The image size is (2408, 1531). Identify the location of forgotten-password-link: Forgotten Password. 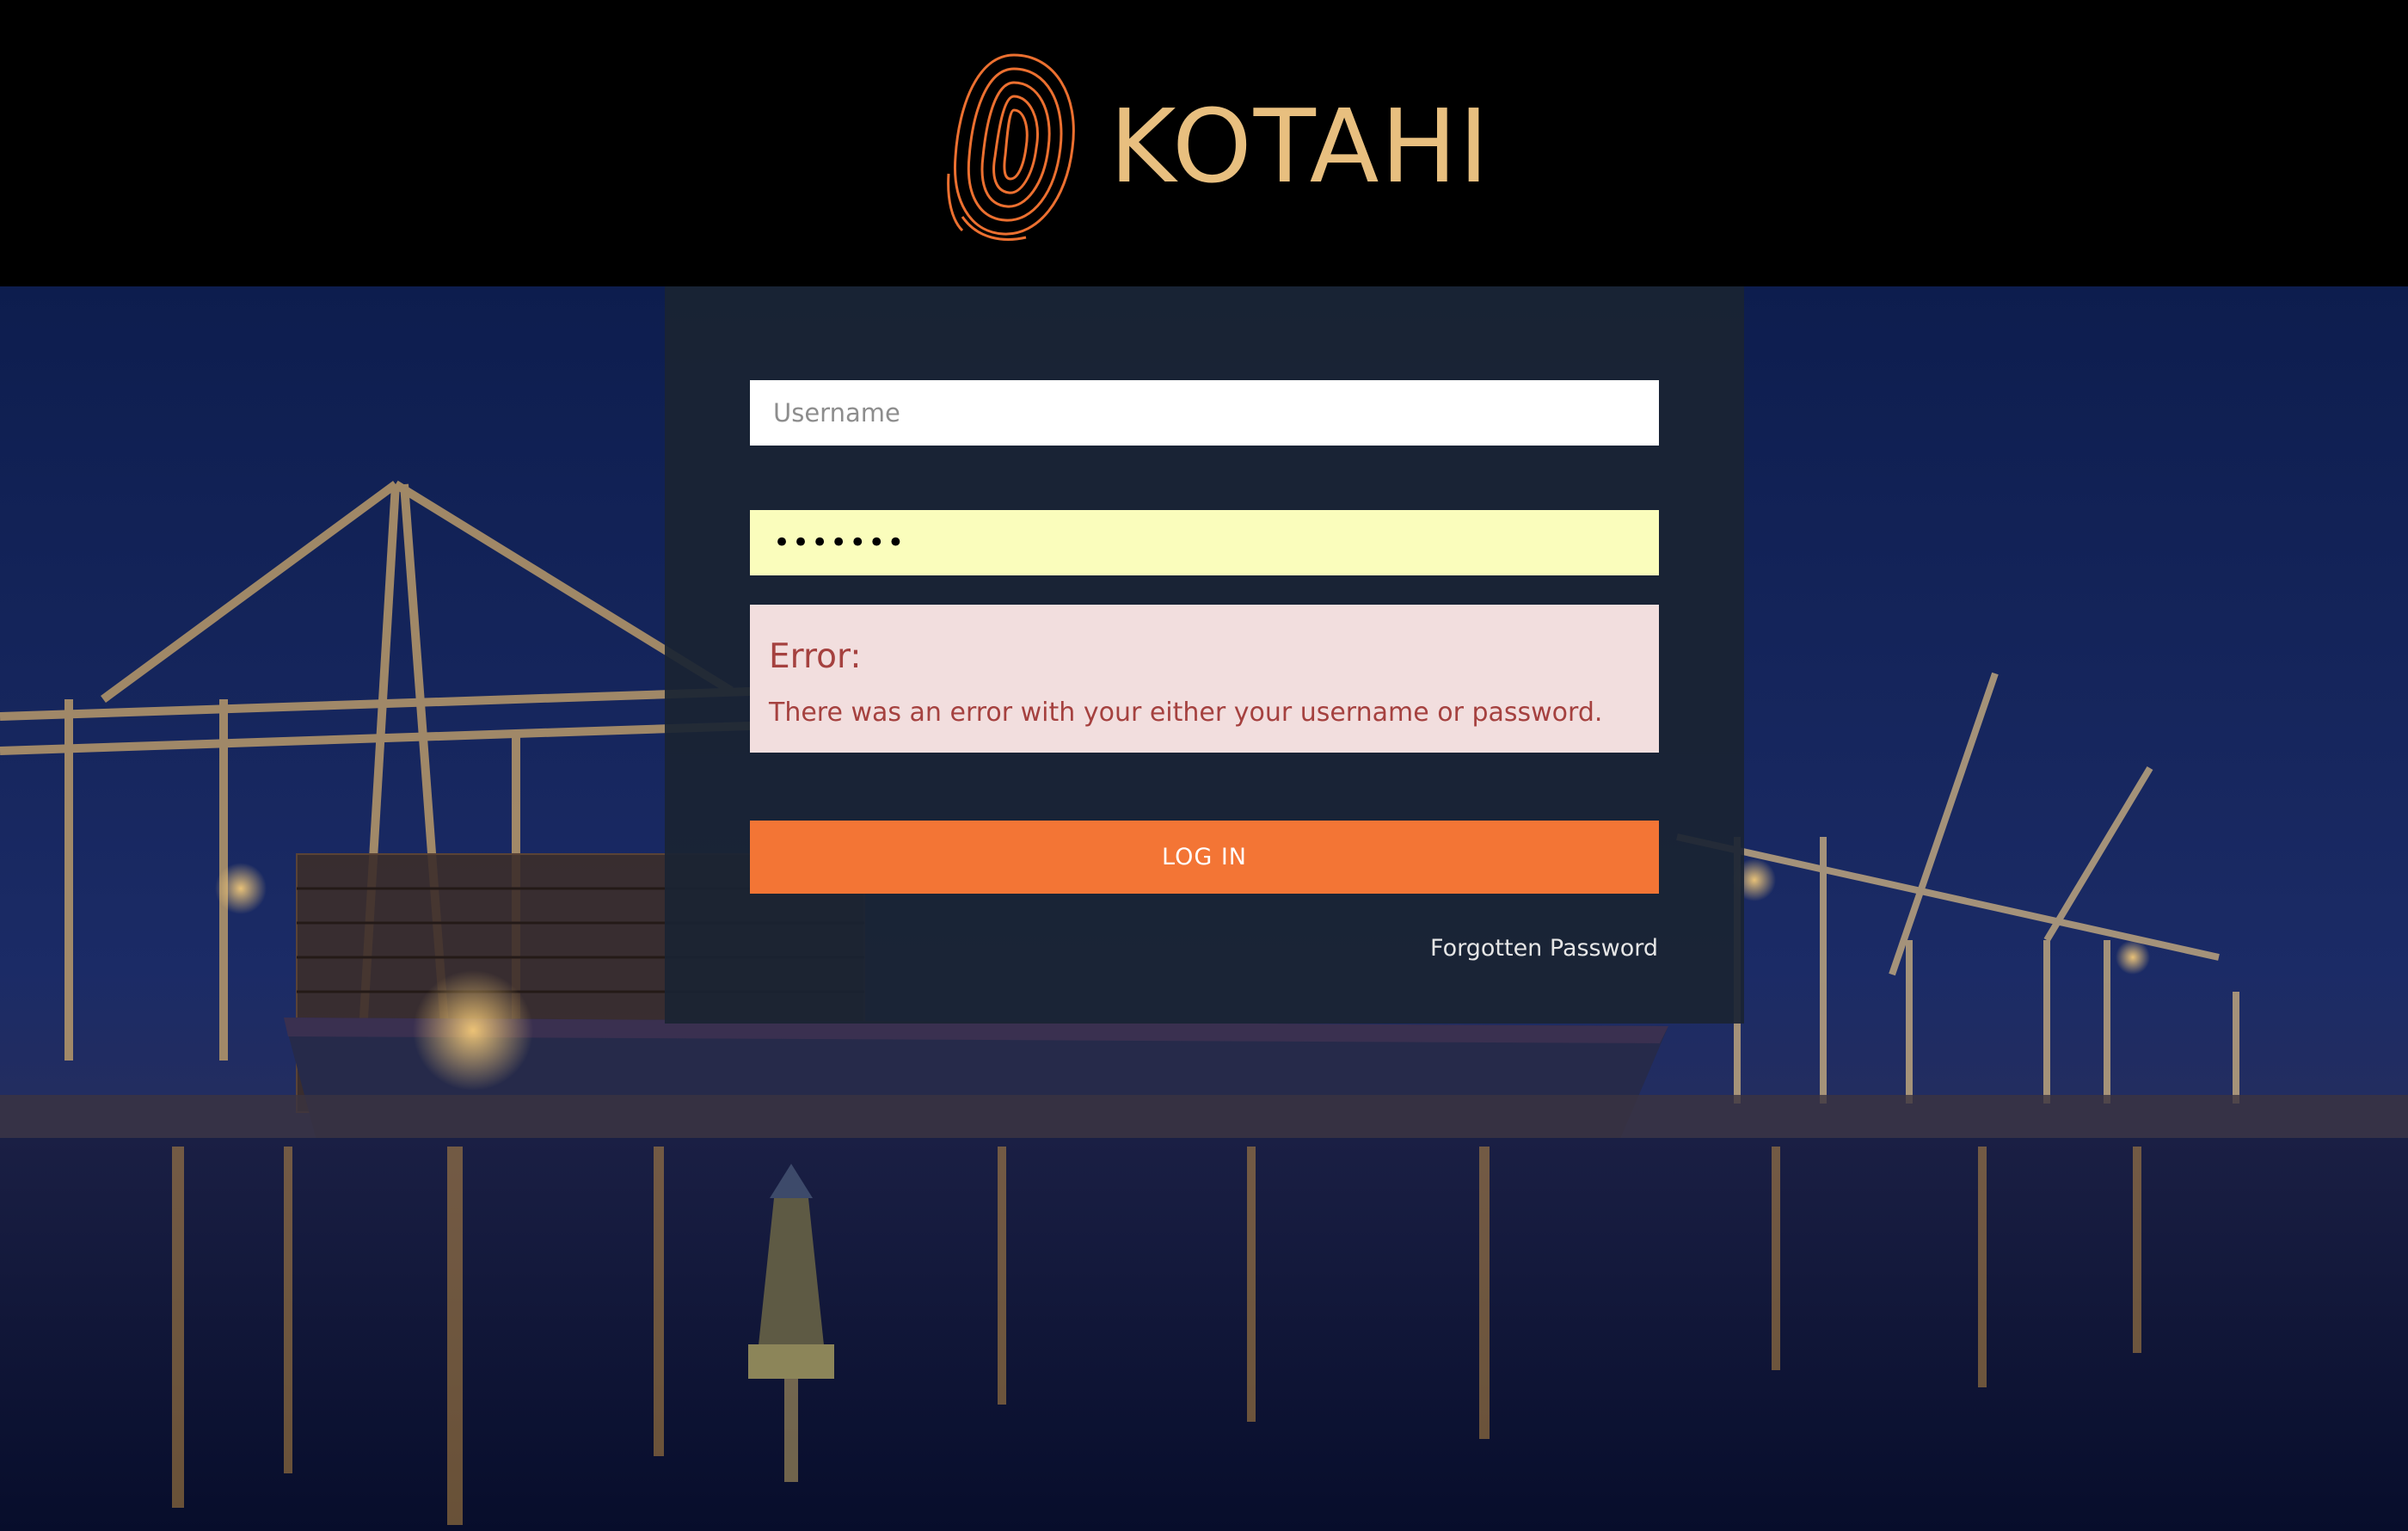
(1544, 948).